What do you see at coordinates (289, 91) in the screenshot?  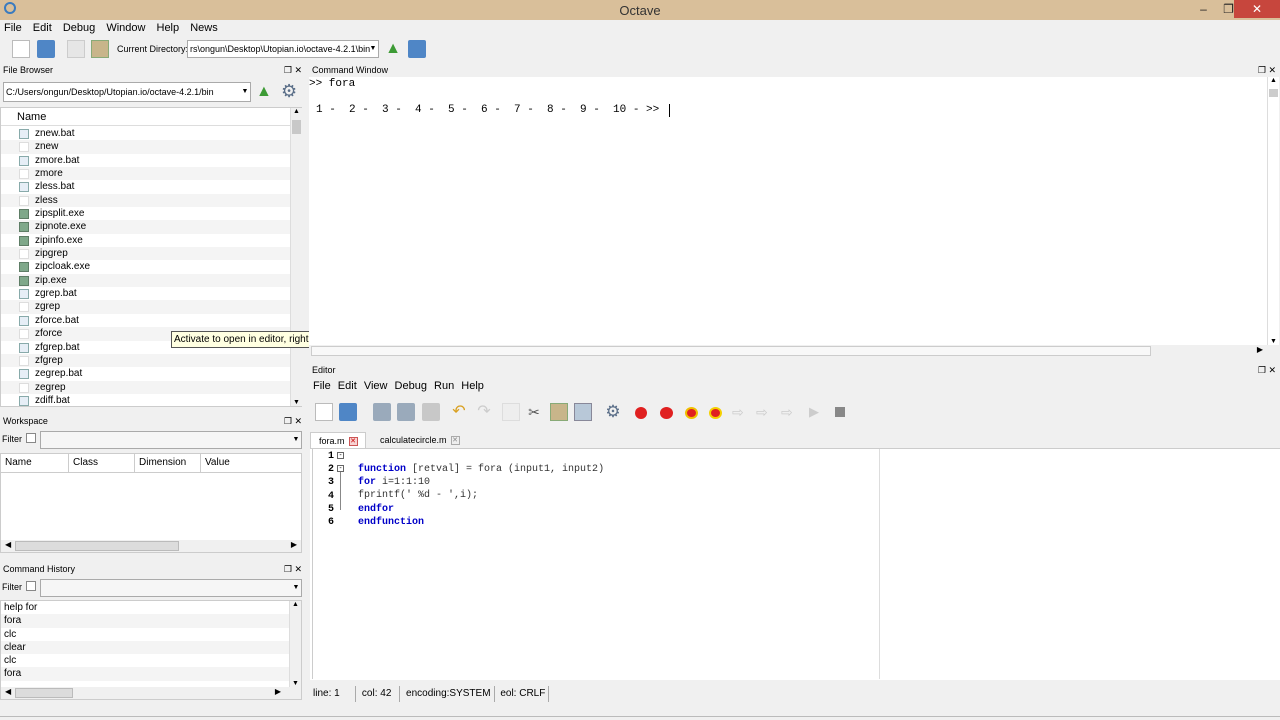 I see `gear-icon: ⚙` at bounding box center [289, 91].